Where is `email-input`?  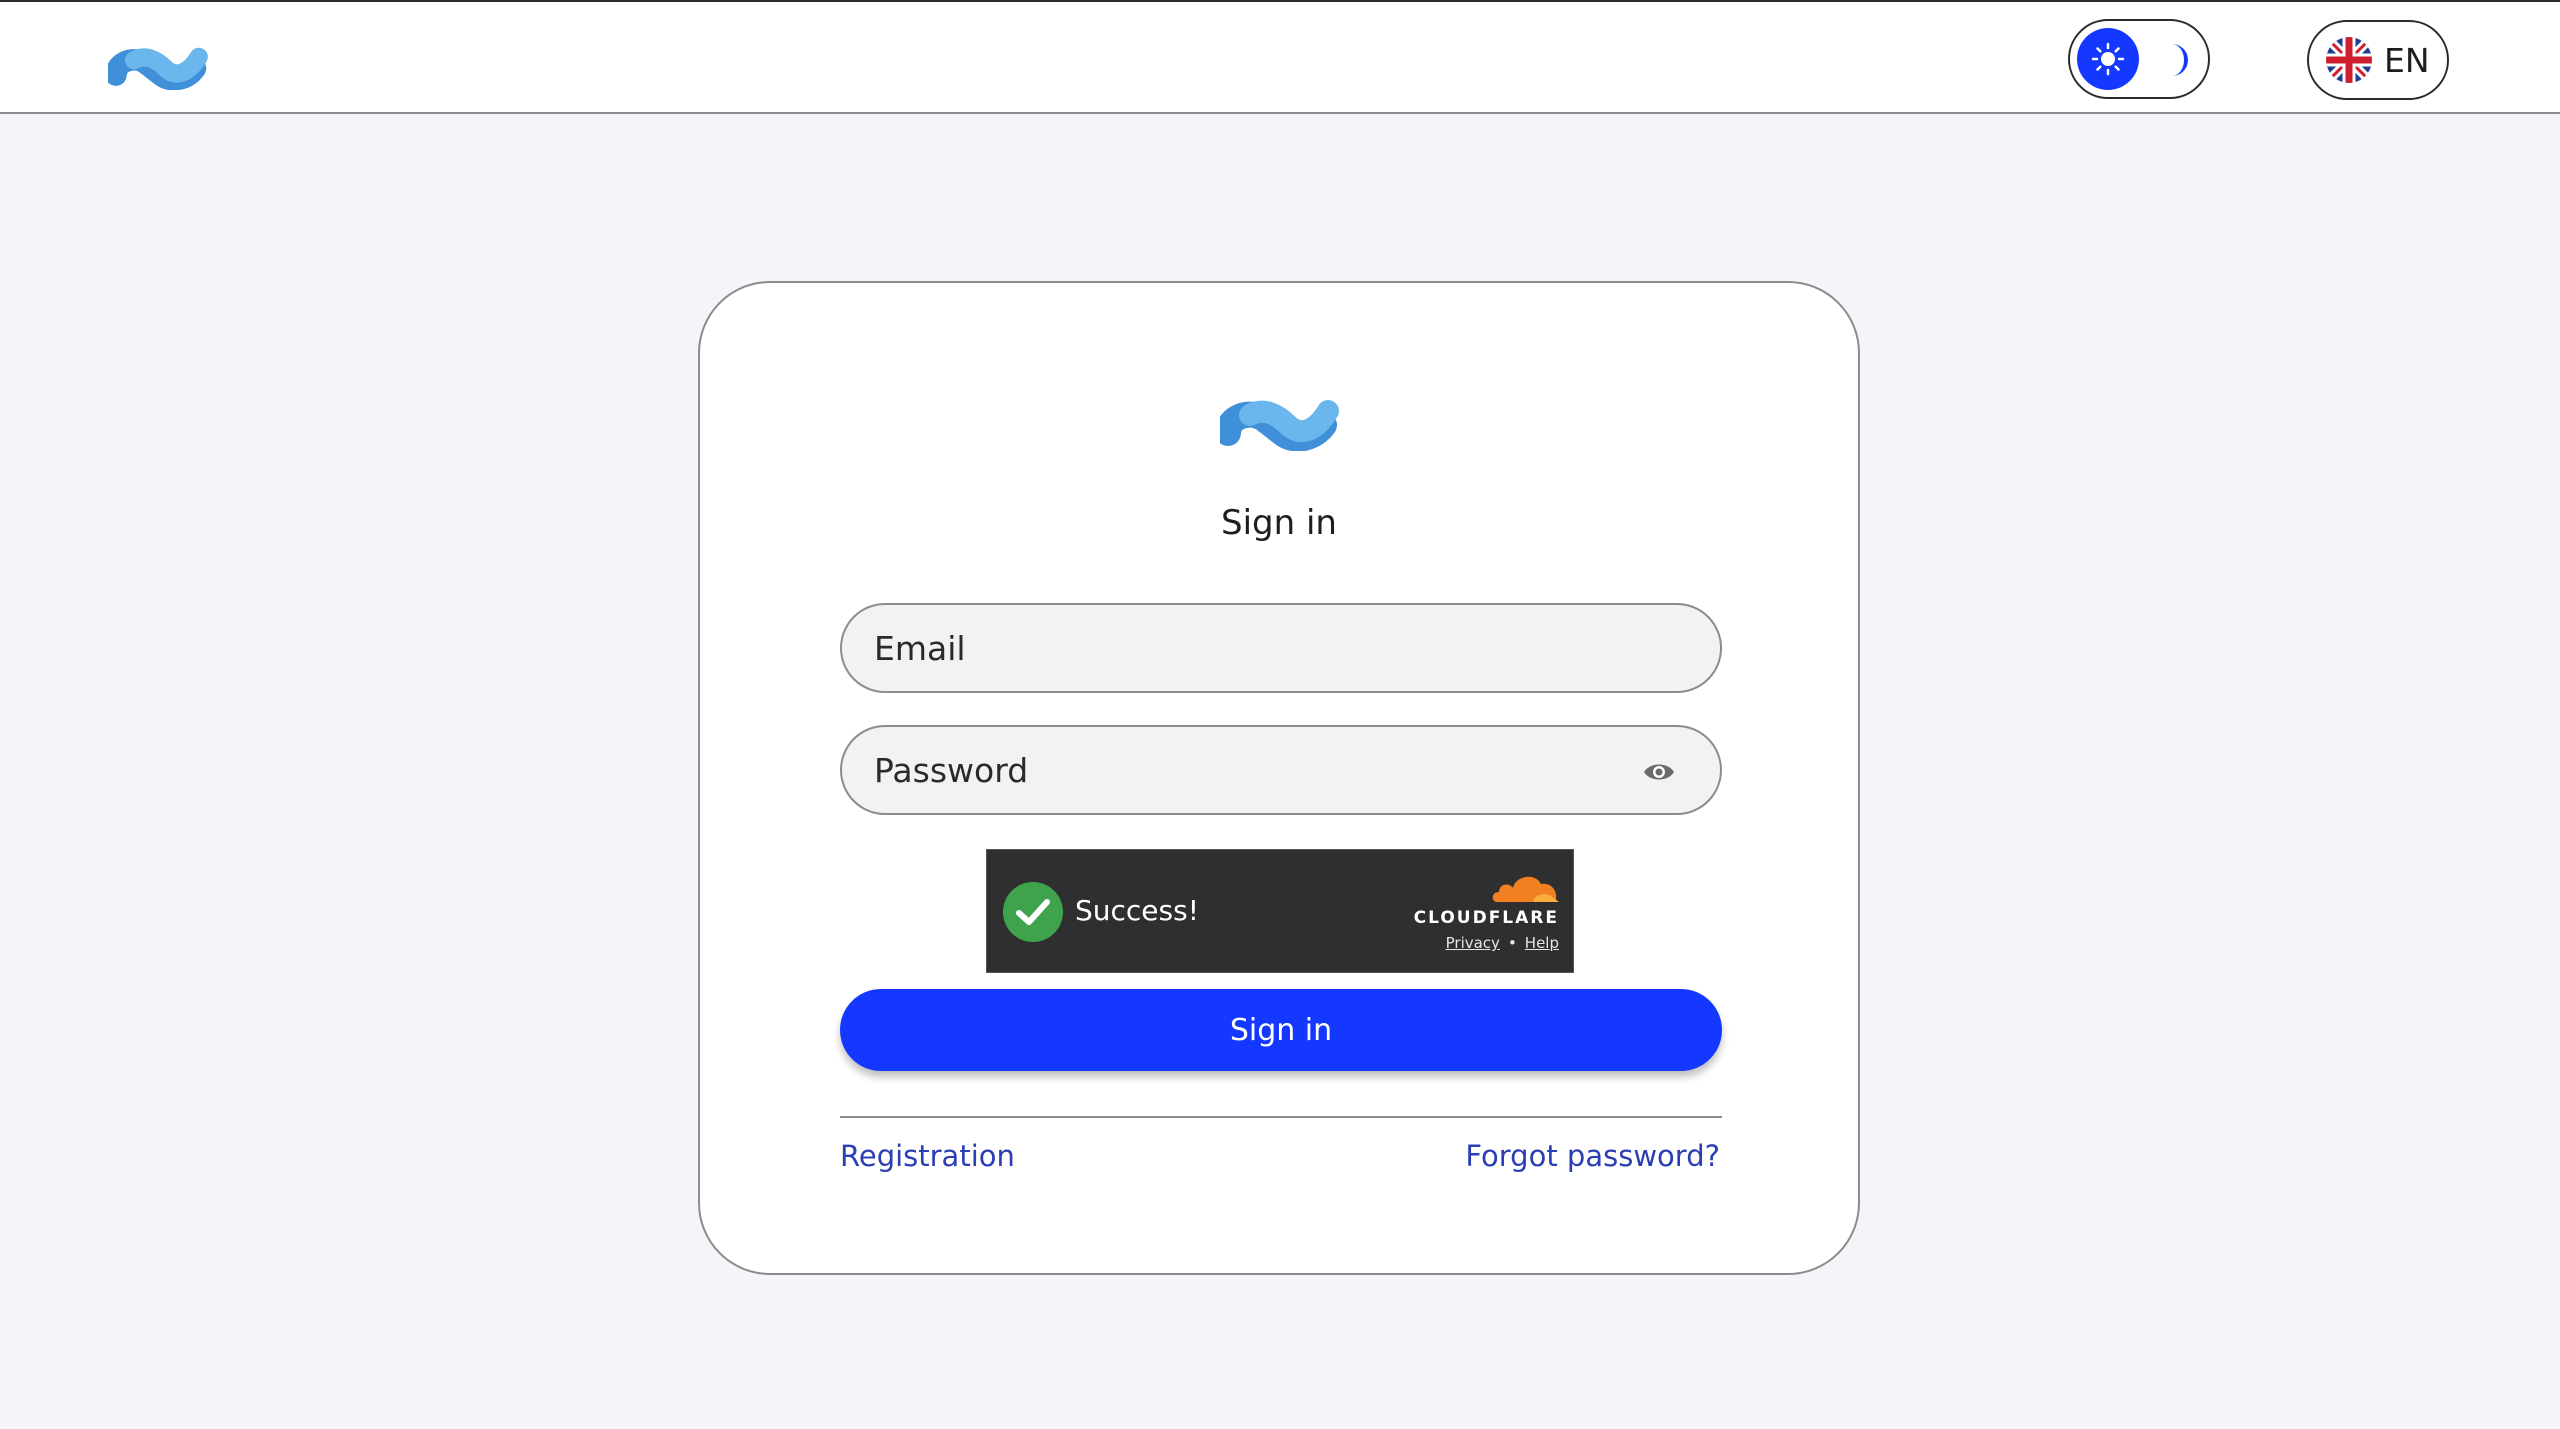 email-input is located at coordinates (1252, 648).